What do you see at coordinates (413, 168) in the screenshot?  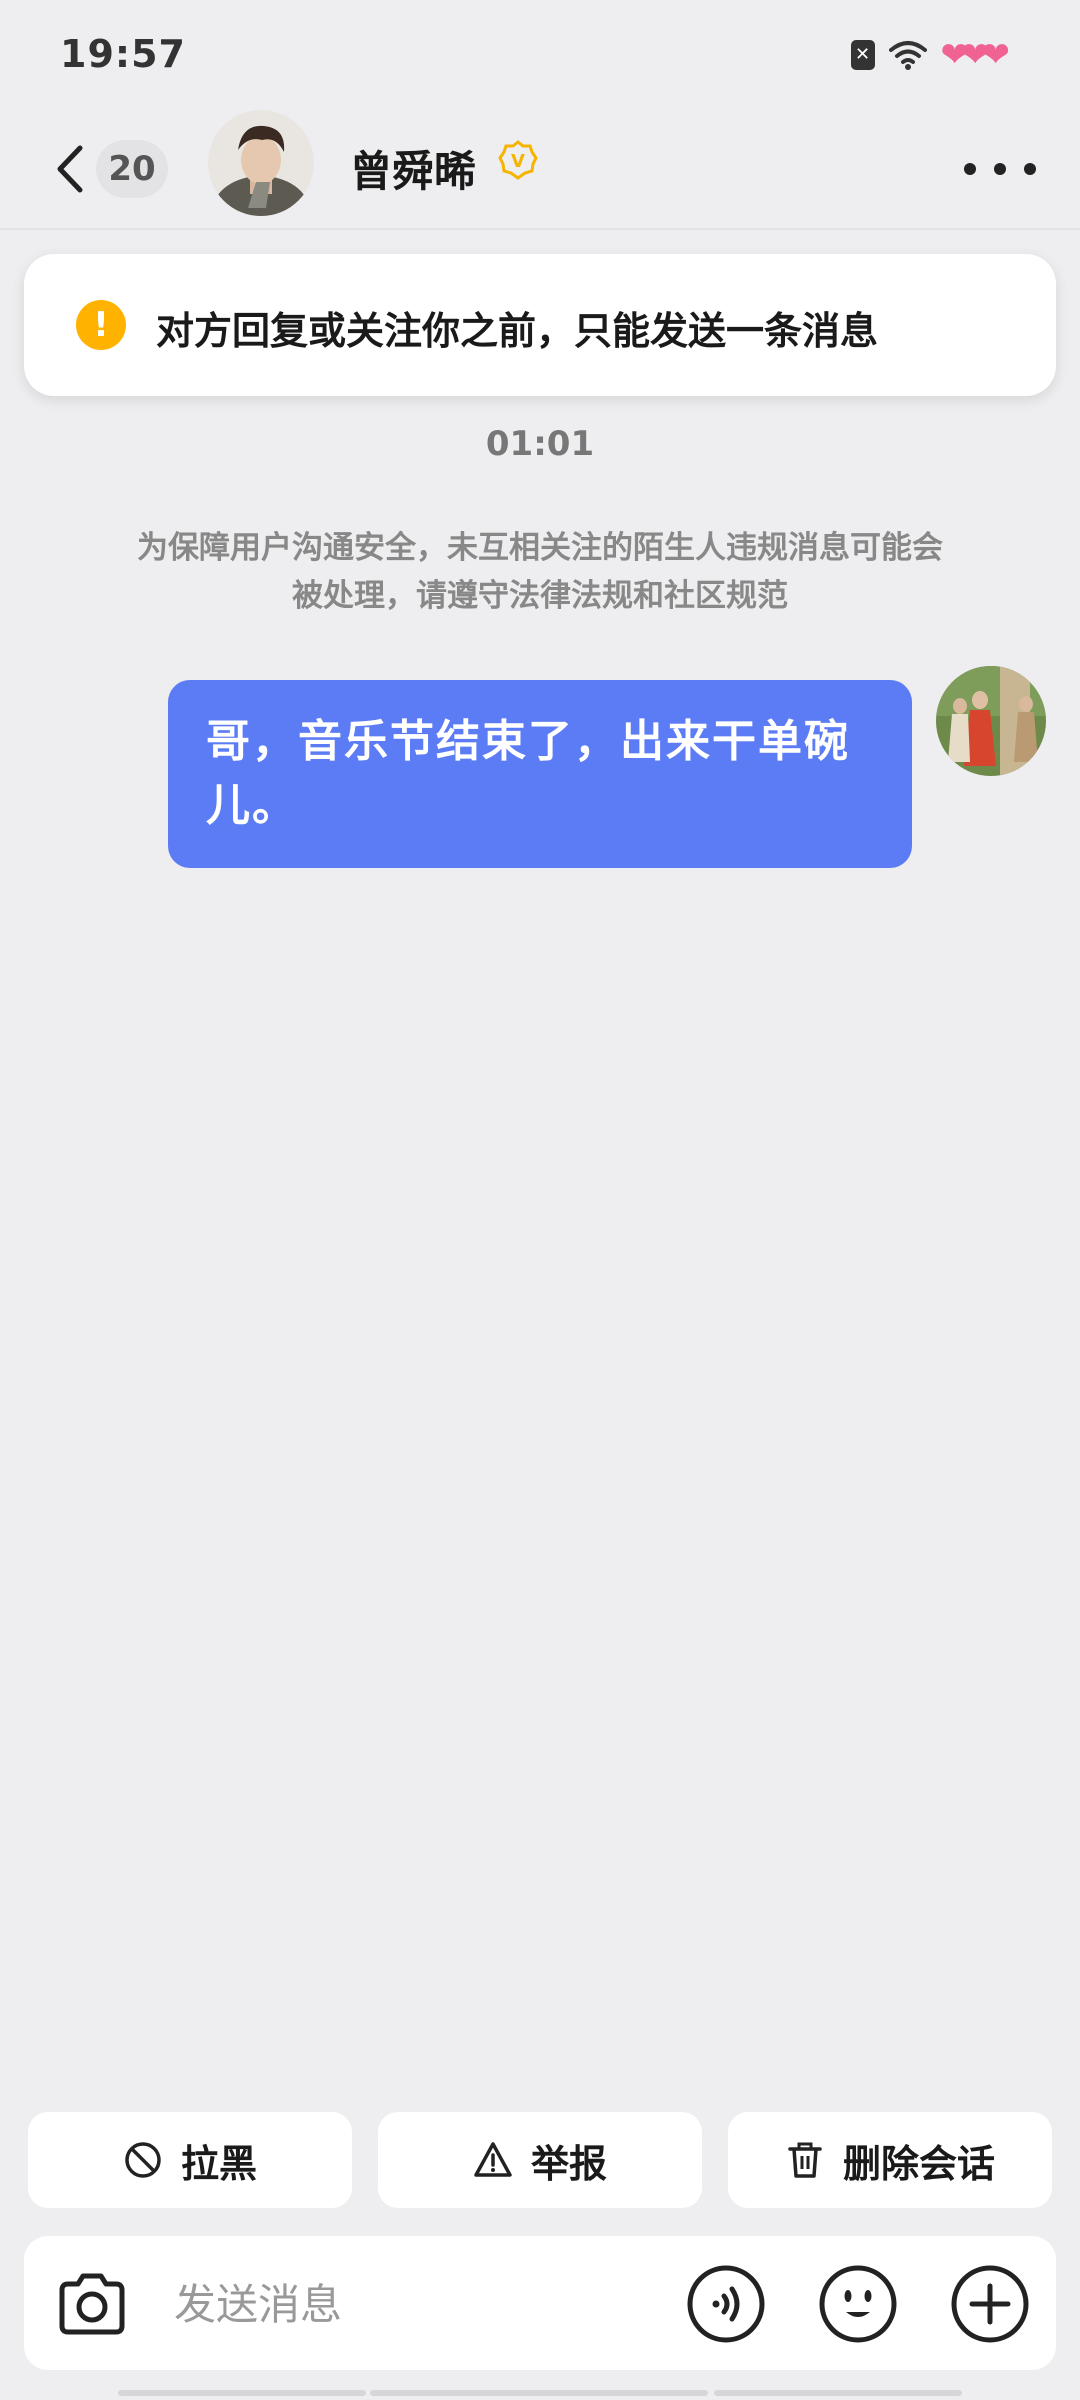 I see `contact-name: 曾舜晞` at bounding box center [413, 168].